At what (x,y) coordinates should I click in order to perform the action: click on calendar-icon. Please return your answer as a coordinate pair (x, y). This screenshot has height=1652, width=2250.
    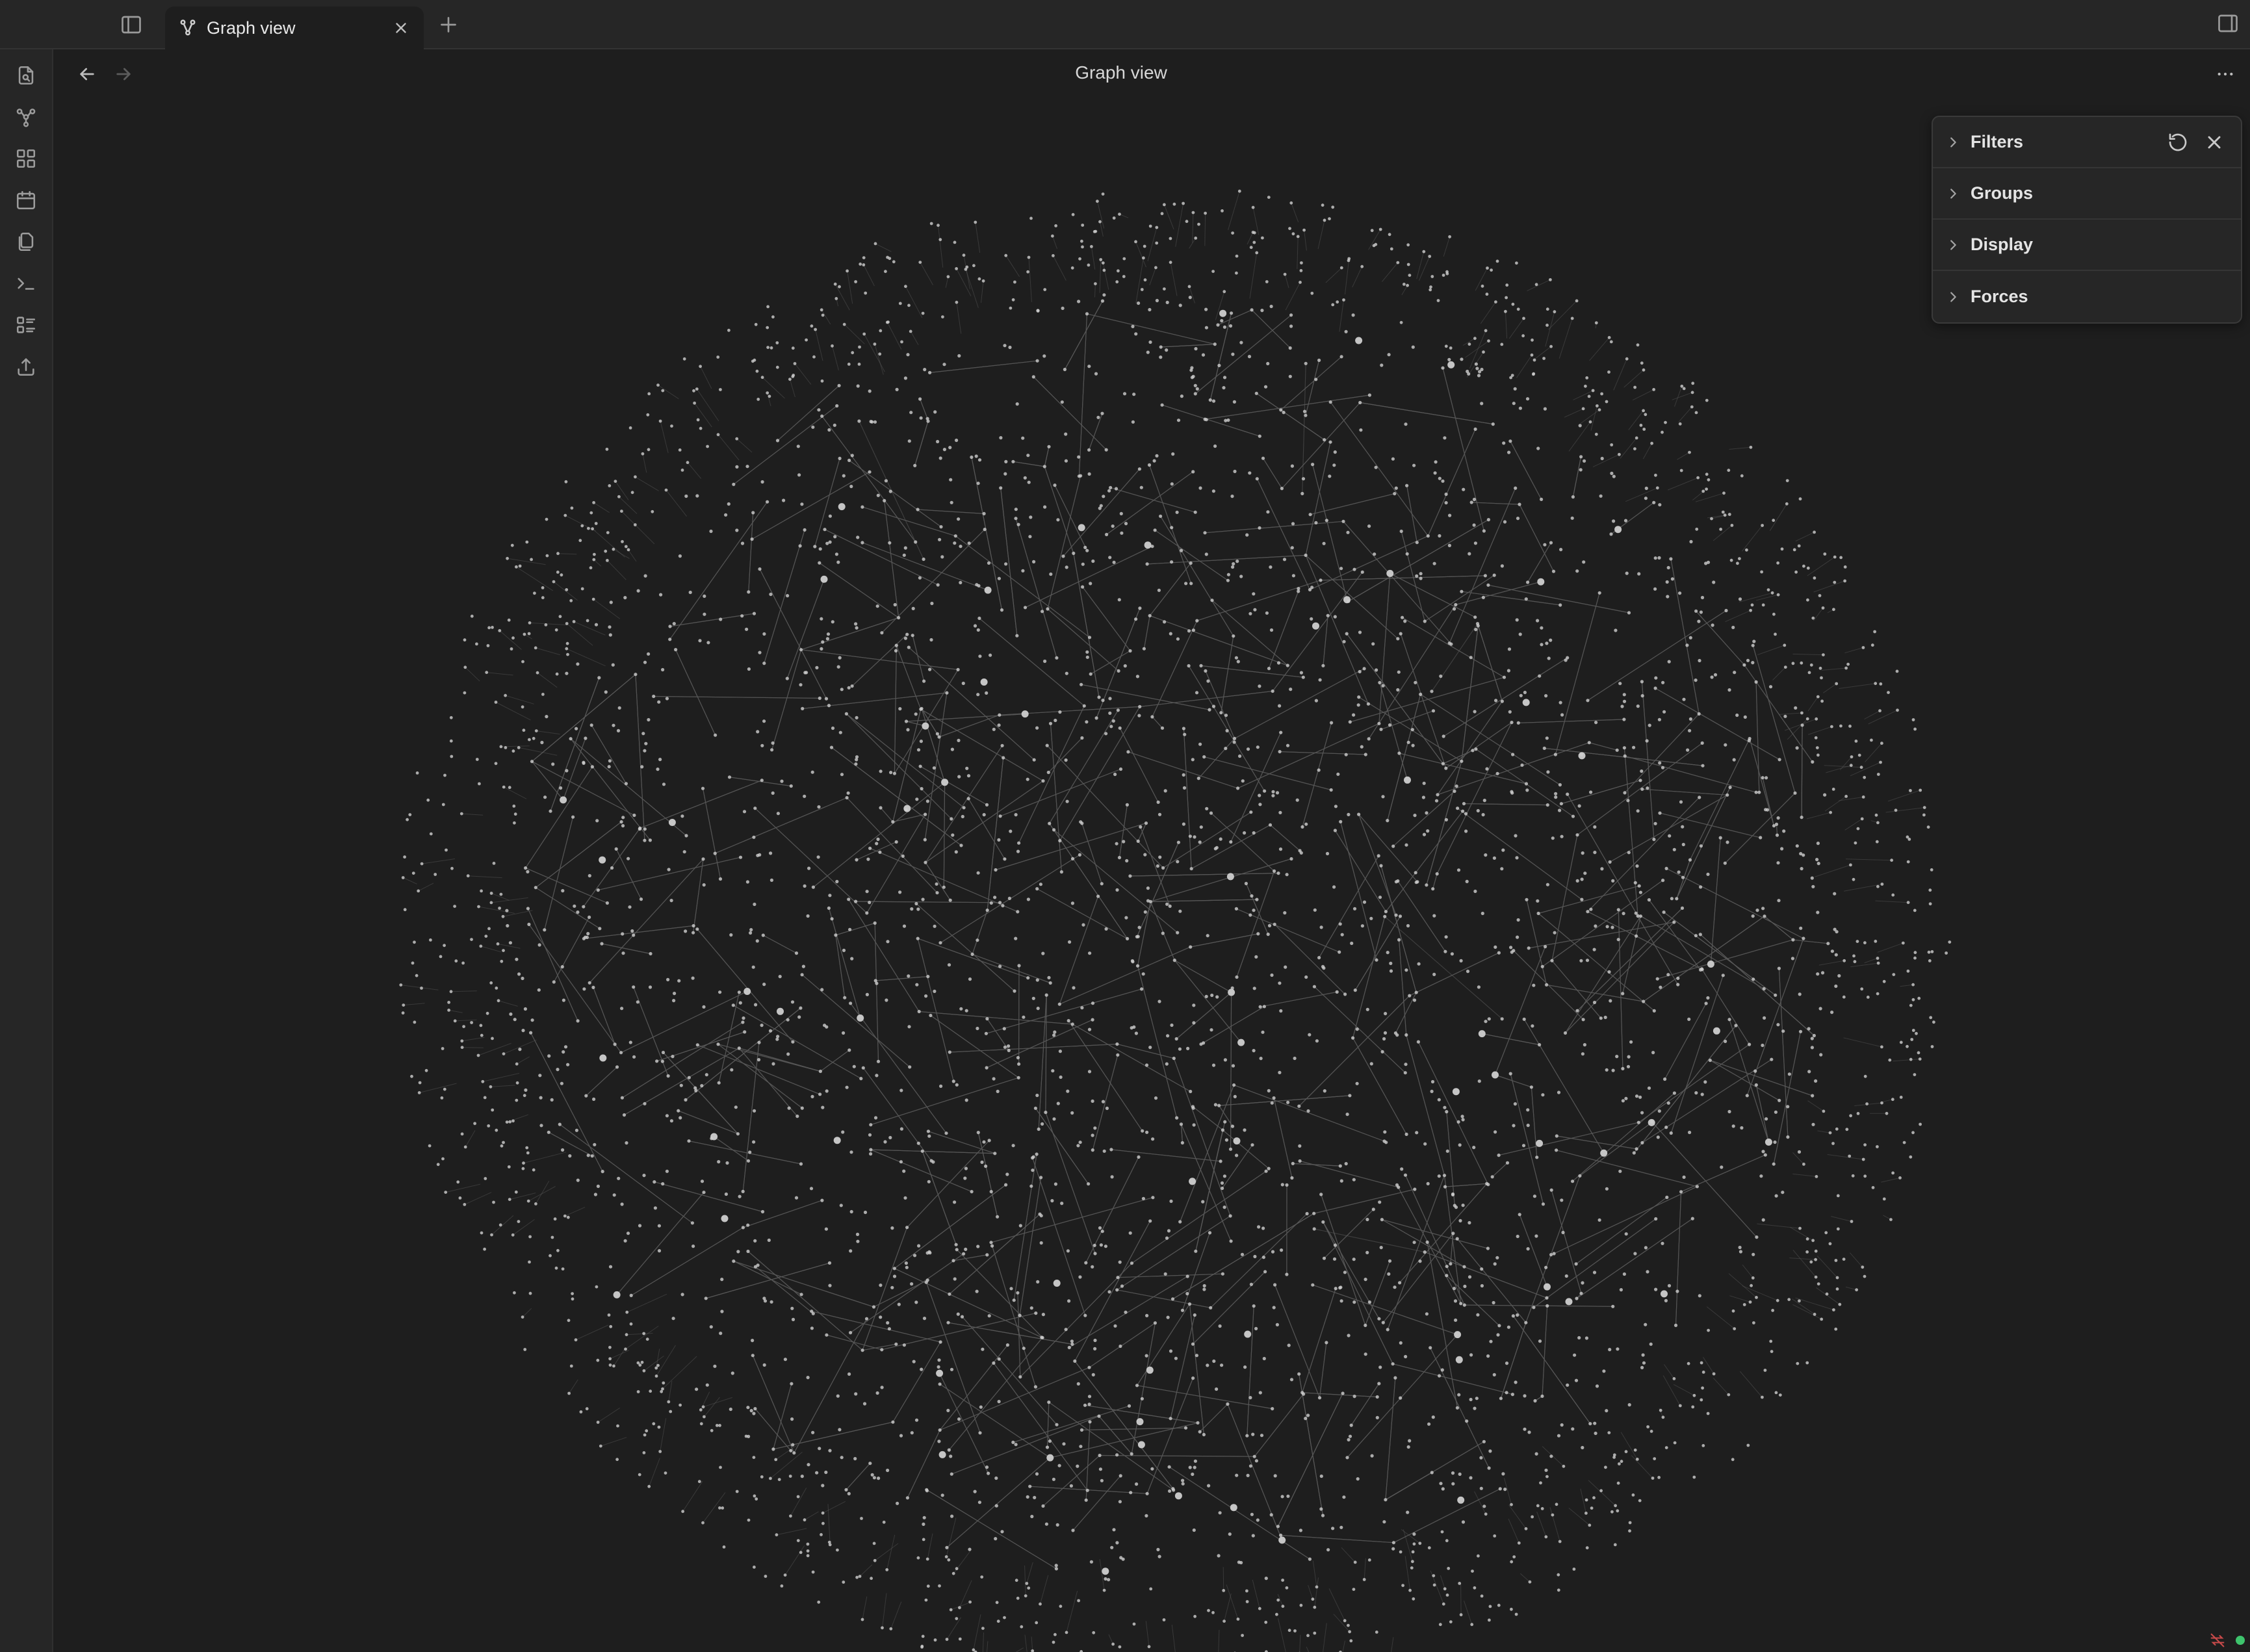
    Looking at the image, I should click on (26, 200).